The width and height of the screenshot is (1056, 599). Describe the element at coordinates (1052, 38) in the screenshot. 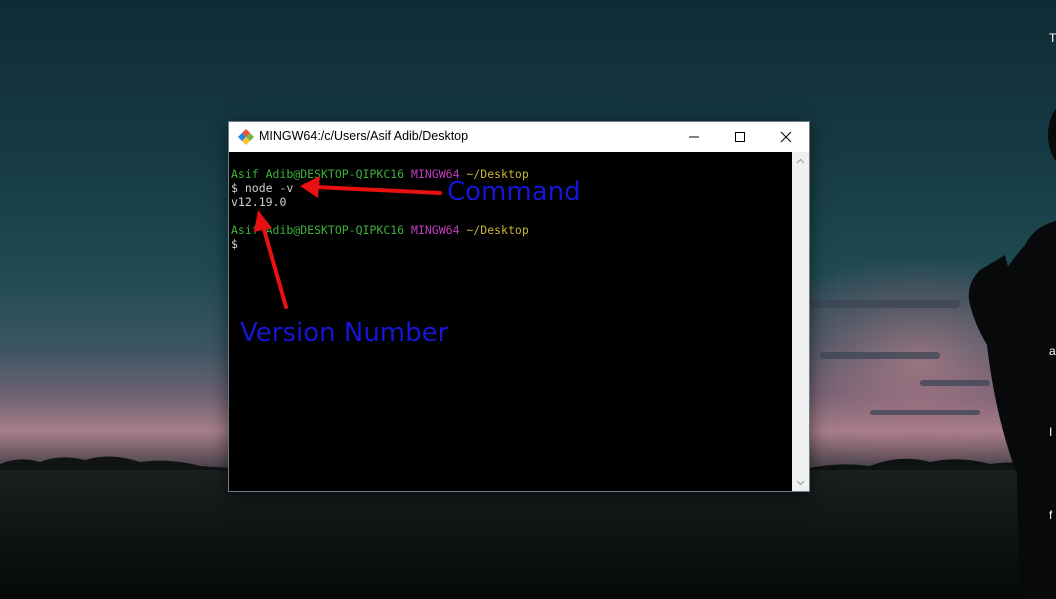

I see `desktop-edge-text: T` at that location.